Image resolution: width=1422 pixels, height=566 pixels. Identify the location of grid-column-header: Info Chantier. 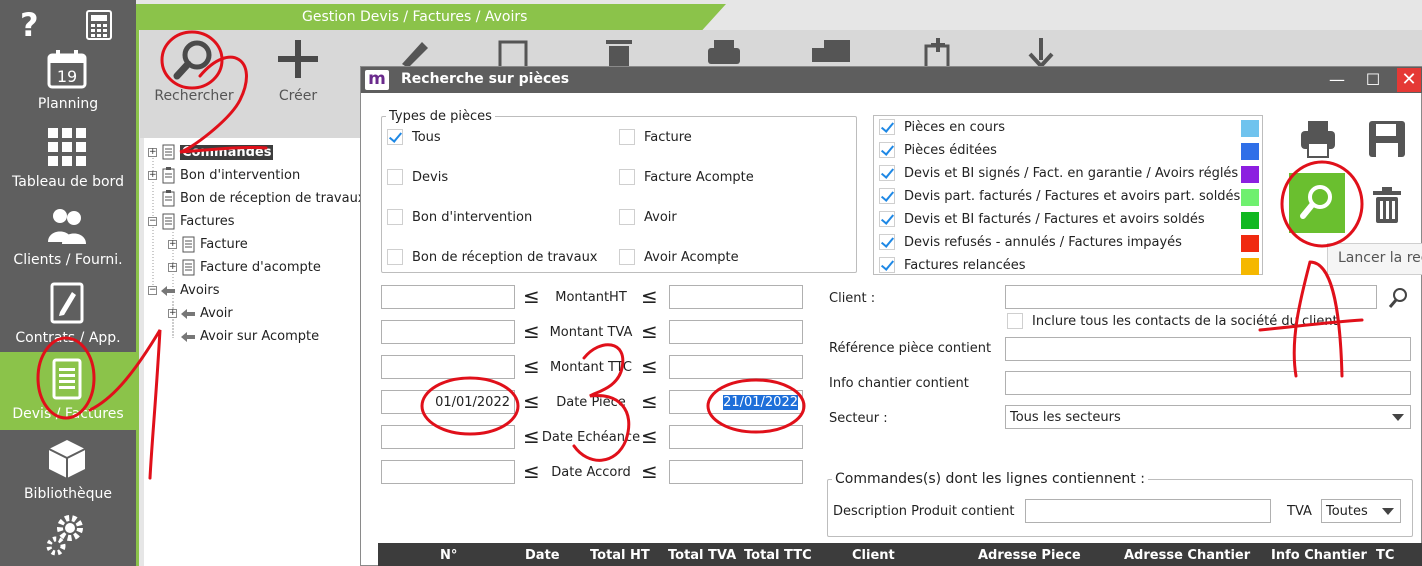
(1319, 555).